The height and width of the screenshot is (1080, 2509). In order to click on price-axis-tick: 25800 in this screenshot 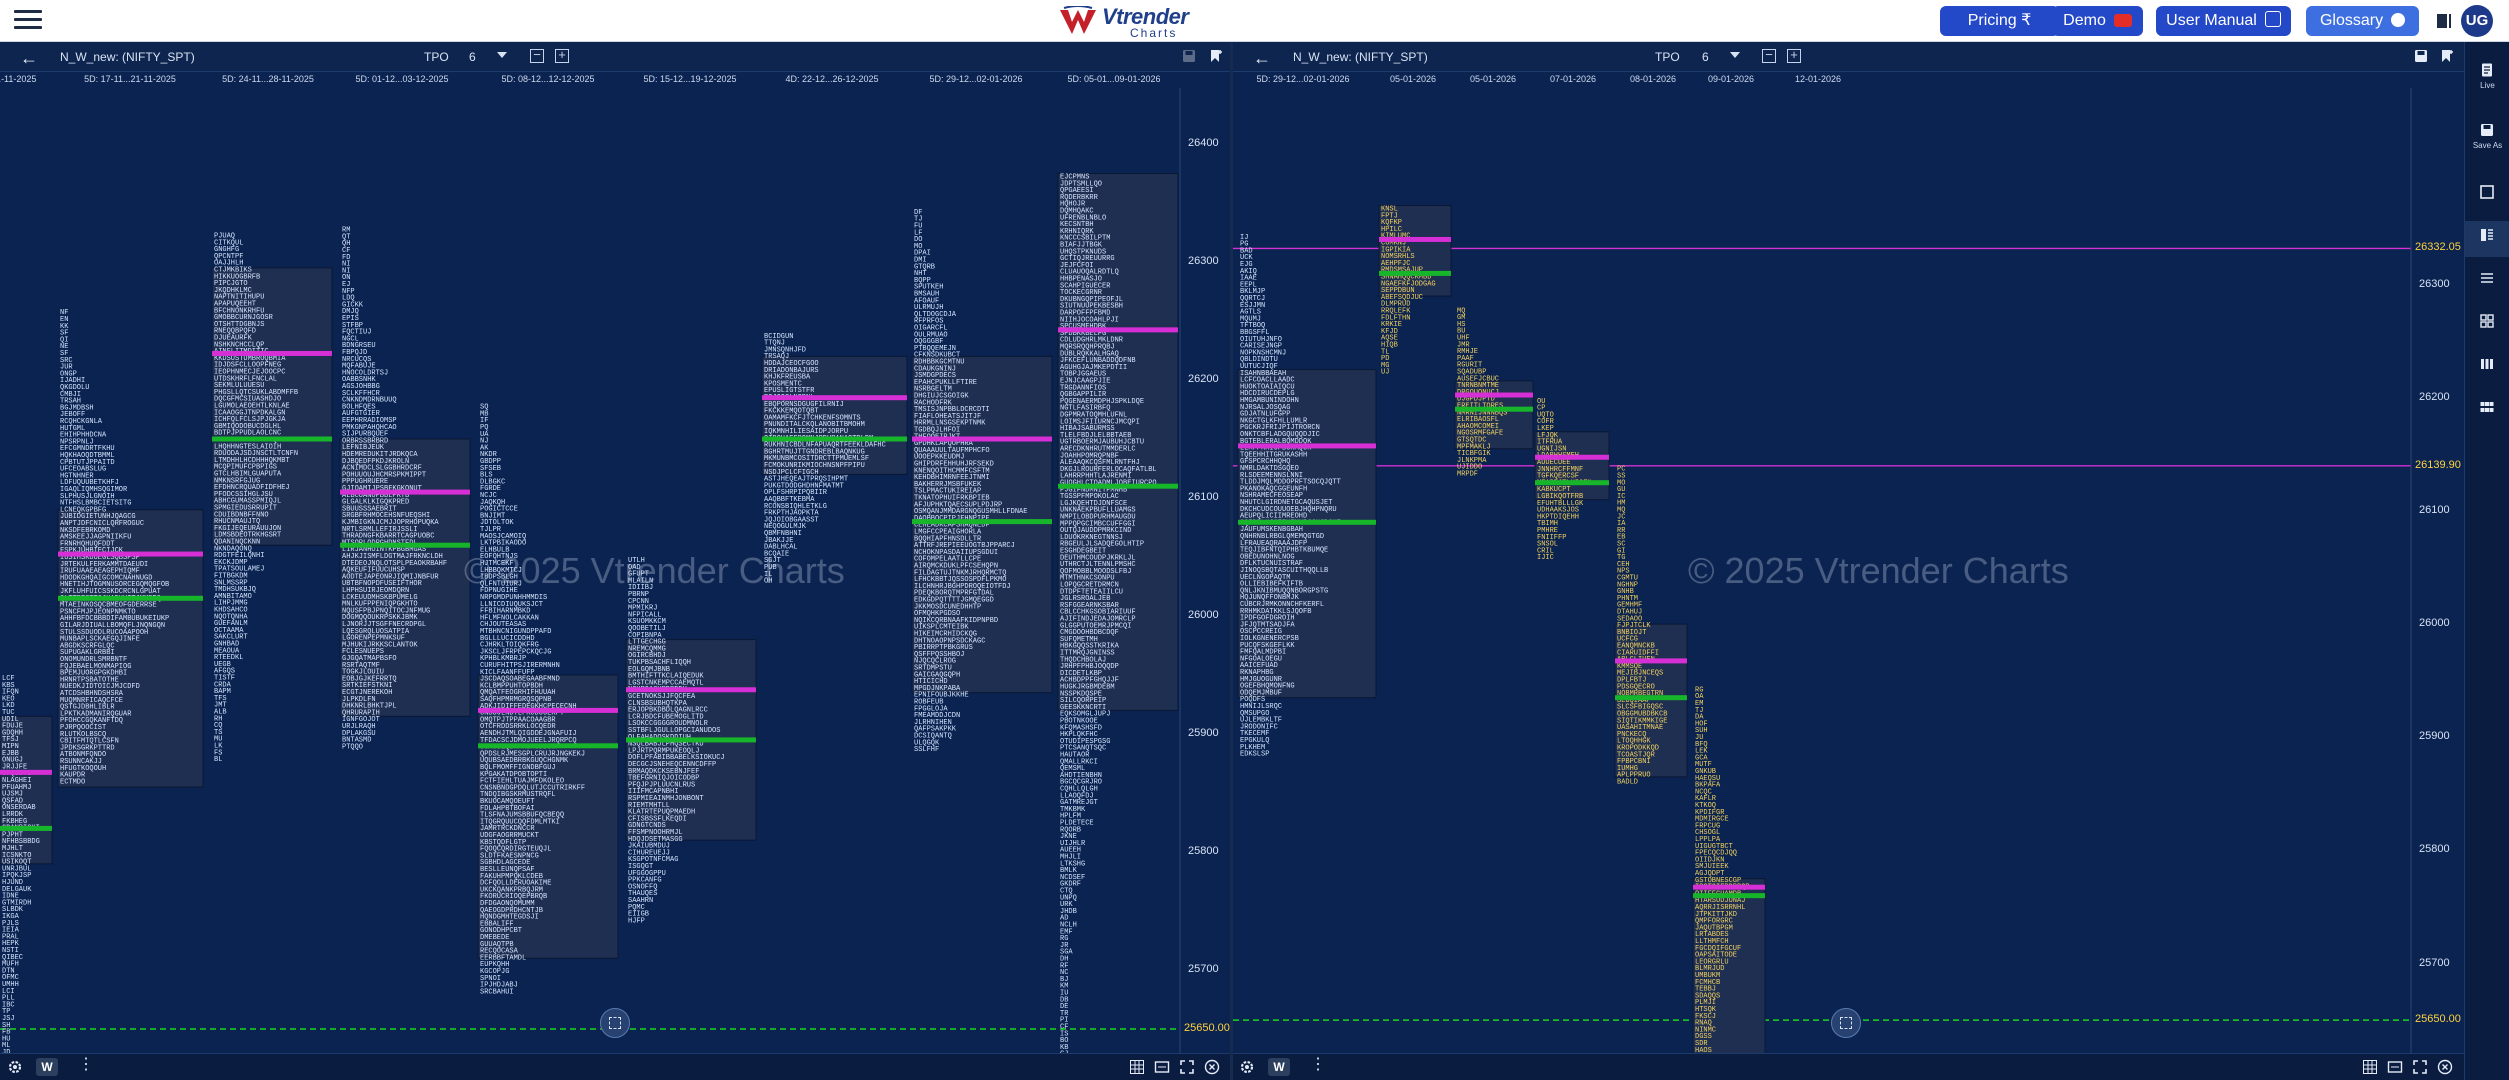, I will do `click(2434, 849)`.